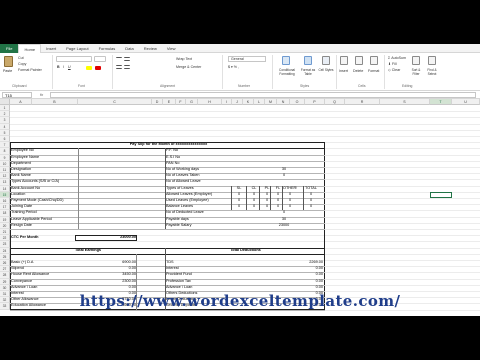 This screenshot has width=480, height=360. I want to click on leaves-taken-value: 0, so click(284, 176).